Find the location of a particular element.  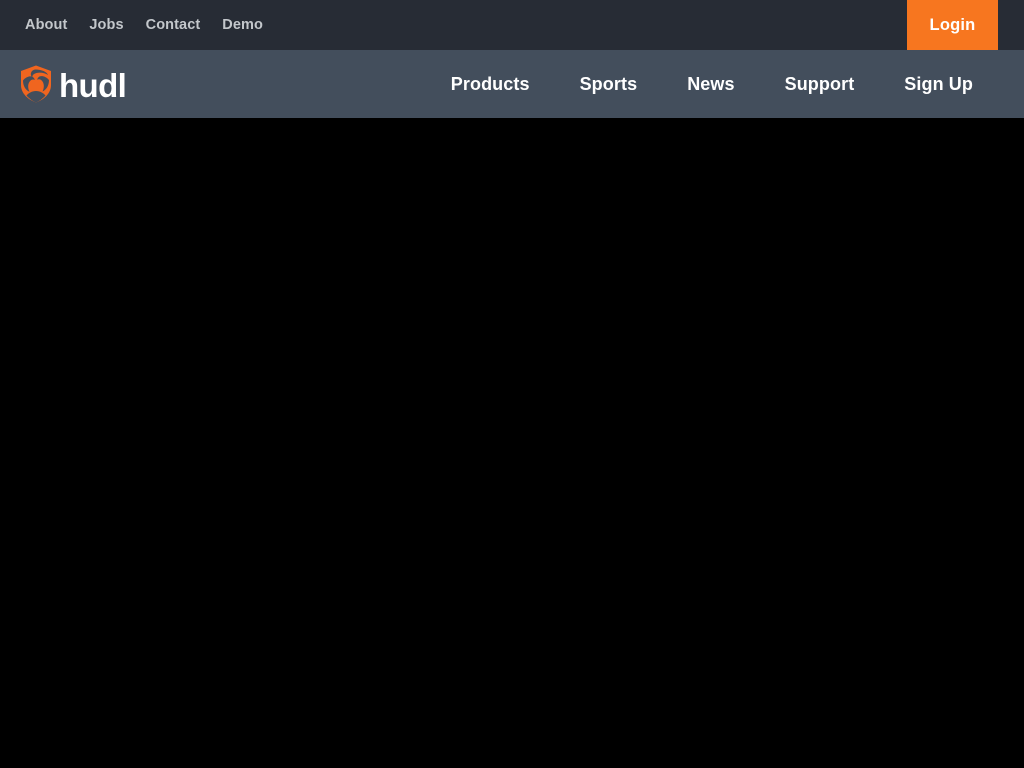

hudl-shield-logo-icon is located at coordinates (36, 84).